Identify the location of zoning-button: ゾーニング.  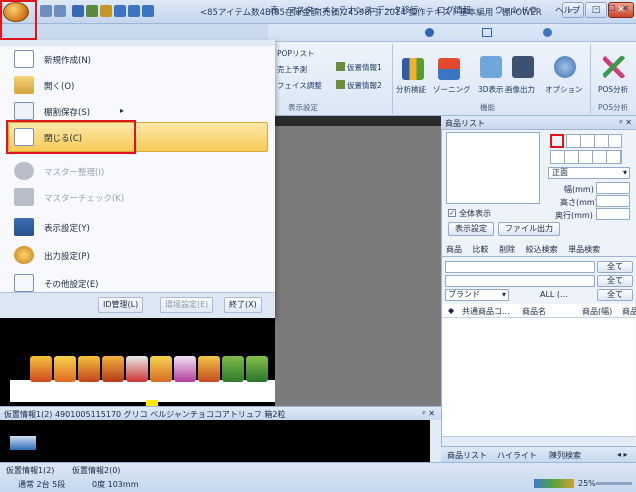
(452, 89).